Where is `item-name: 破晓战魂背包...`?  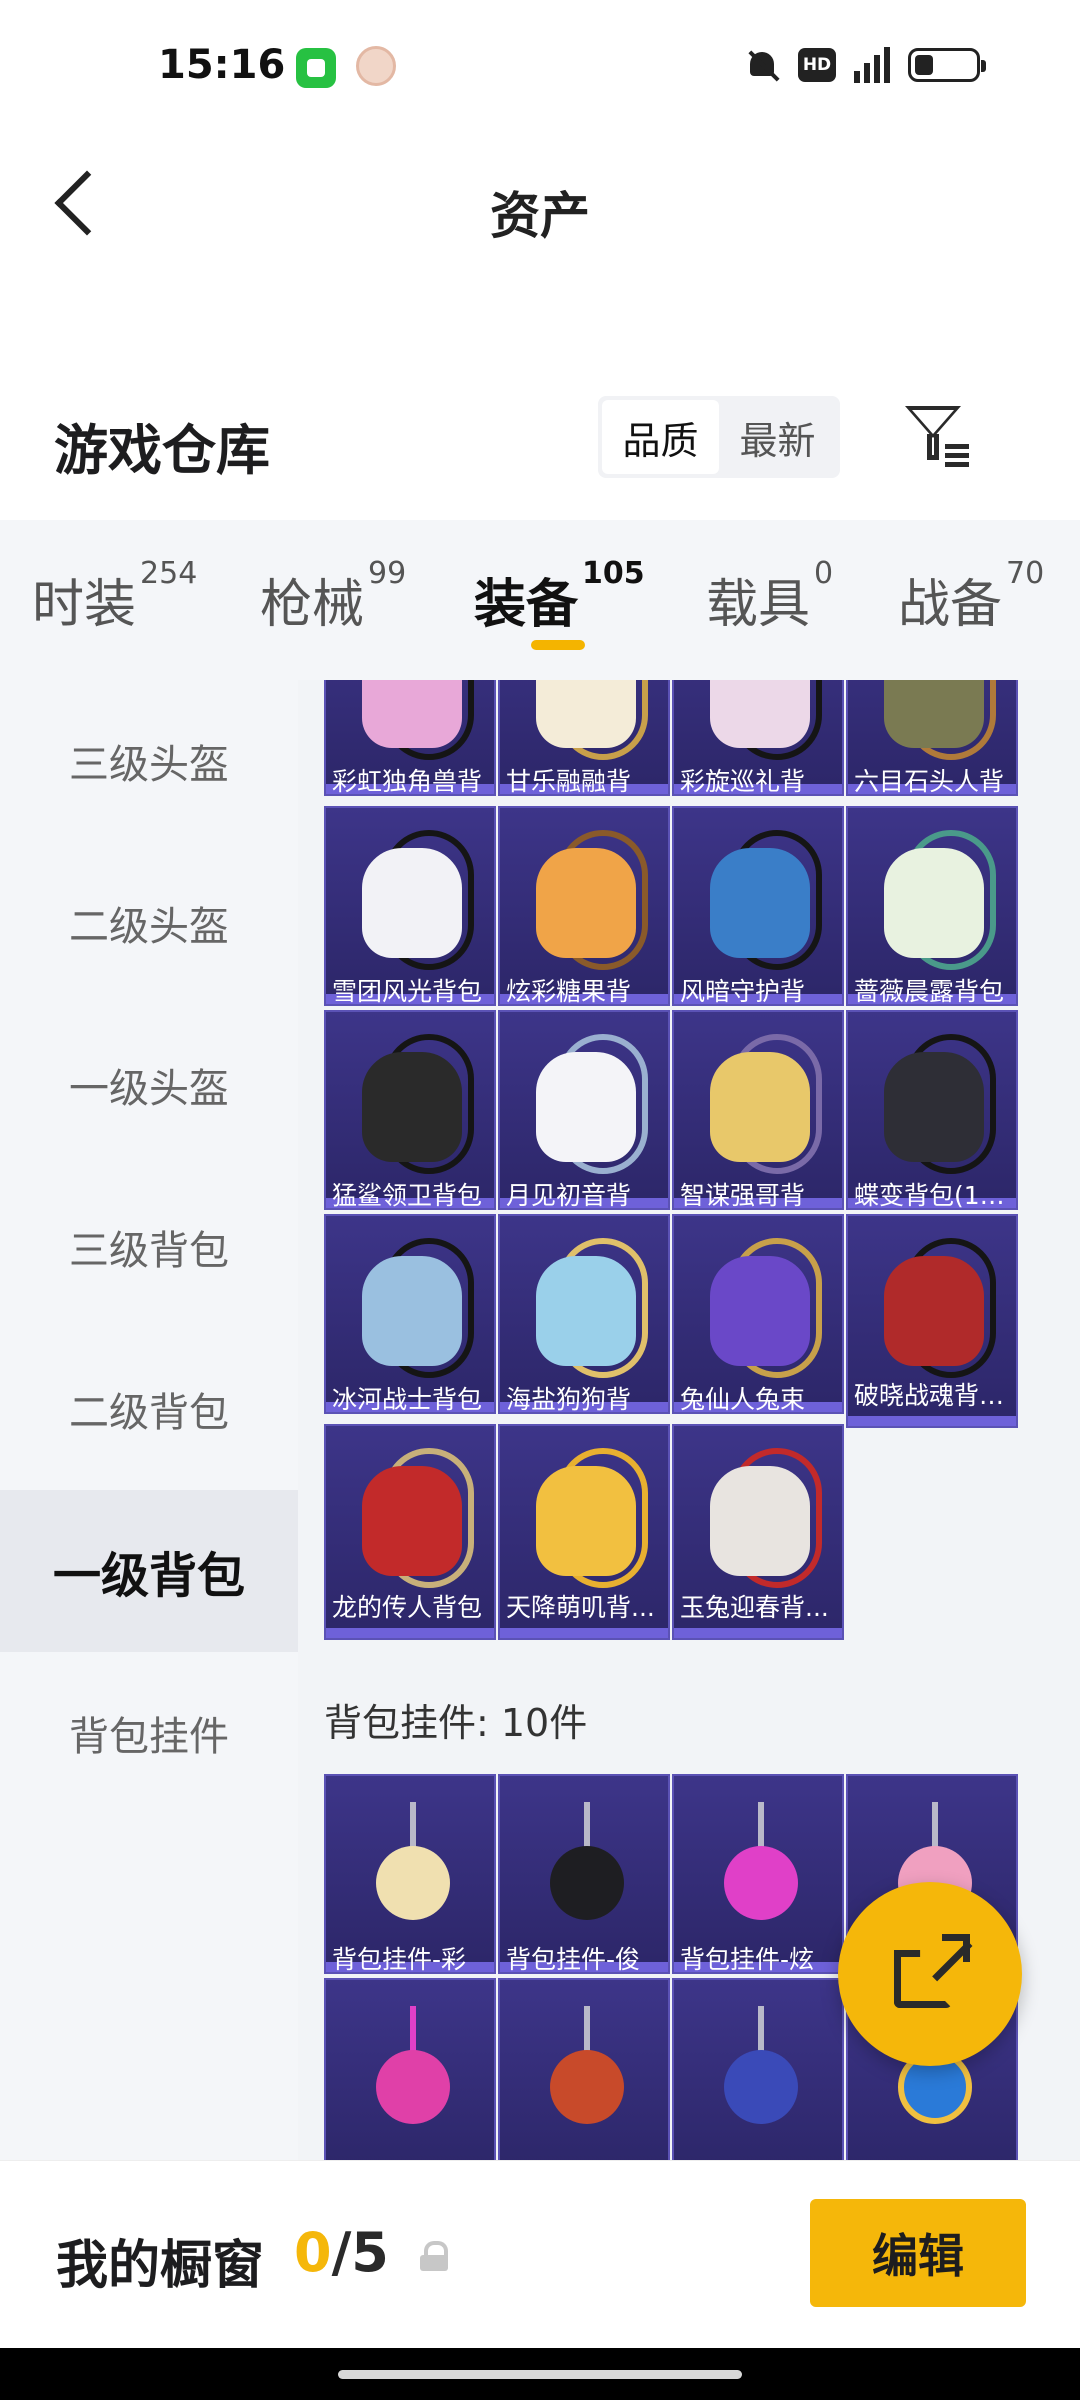 item-name: 破晓战魂背包... is located at coordinates (934, 1395).